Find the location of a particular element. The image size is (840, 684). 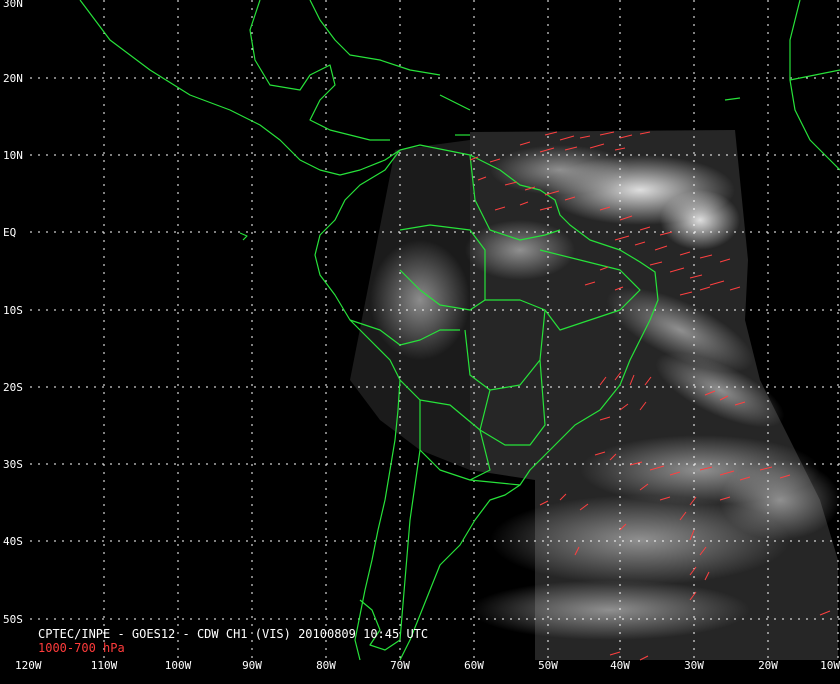

longitude-label: 120W is located at coordinates (28, 665).